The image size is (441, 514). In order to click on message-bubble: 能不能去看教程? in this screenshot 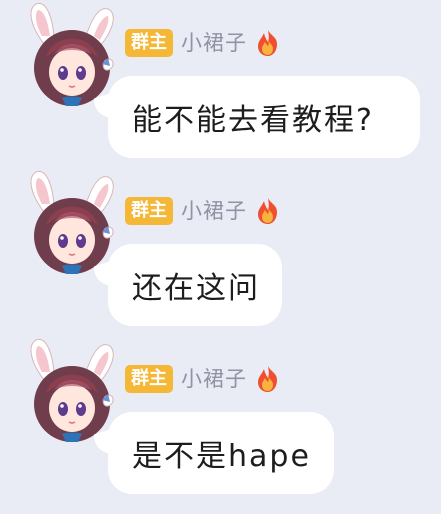, I will do `click(264, 117)`.